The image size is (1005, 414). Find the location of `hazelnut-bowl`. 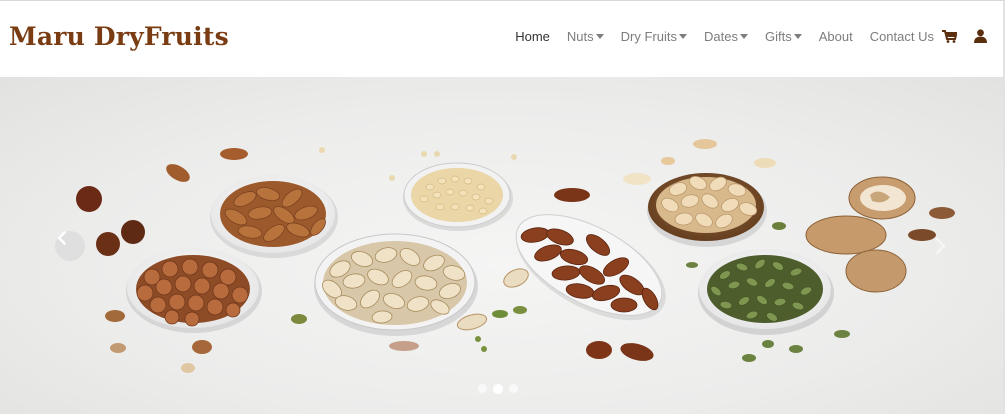

hazelnut-bowl is located at coordinates (194, 290).